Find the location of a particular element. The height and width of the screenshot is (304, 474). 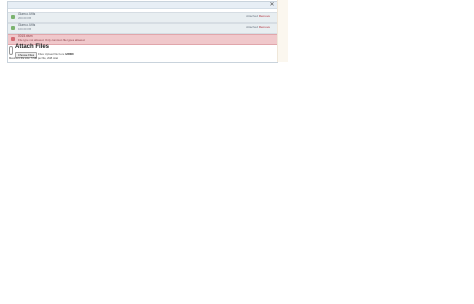

close-icon: ✕ is located at coordinates (272, 5).